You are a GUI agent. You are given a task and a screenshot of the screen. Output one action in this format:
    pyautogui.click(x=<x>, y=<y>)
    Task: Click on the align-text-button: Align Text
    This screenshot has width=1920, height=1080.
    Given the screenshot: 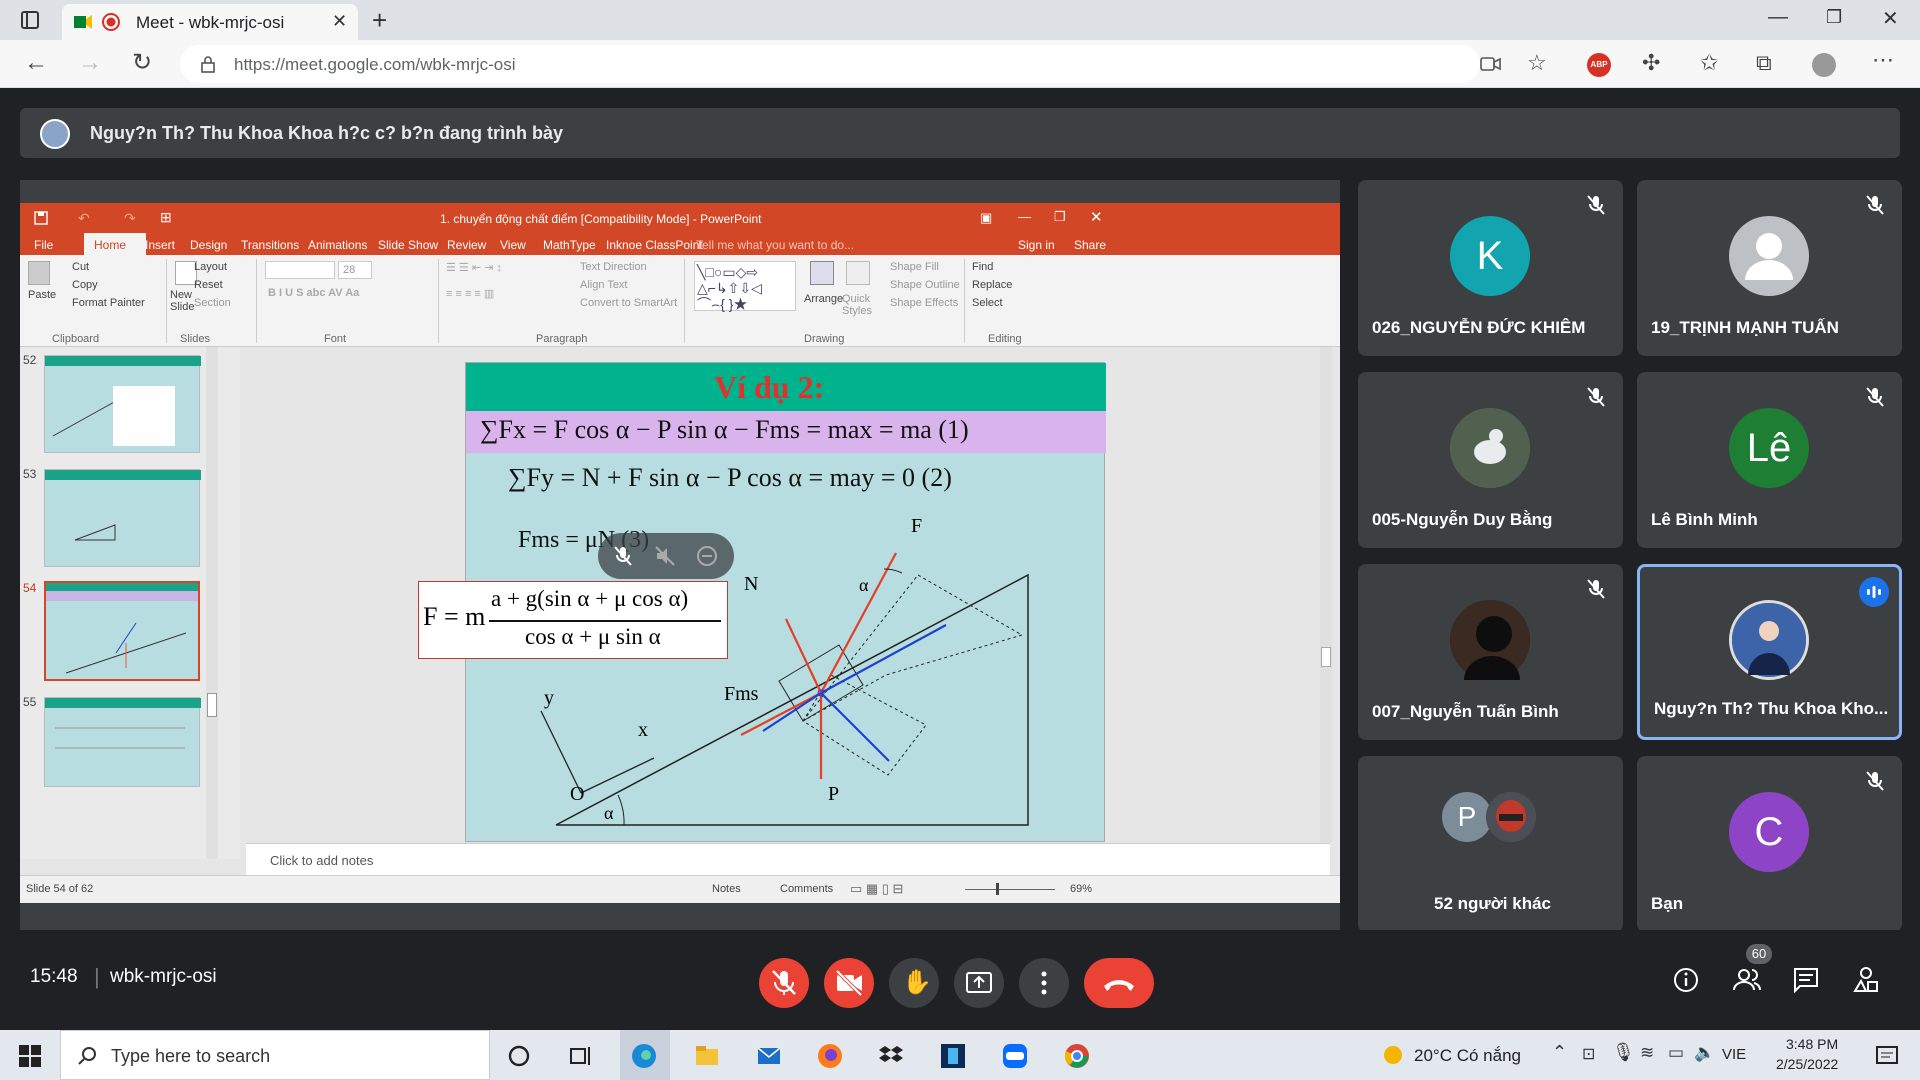 What is the action you would take?
    pyautogui.click(x=604, y=285)
    